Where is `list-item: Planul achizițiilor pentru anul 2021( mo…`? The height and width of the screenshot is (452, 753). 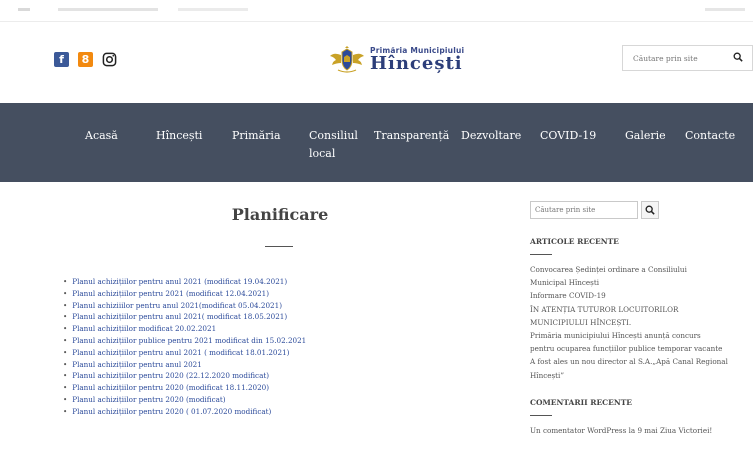
list-item: Planul achizițiilor pentru anul 2021( mo… is located at coordinates (184, 317).